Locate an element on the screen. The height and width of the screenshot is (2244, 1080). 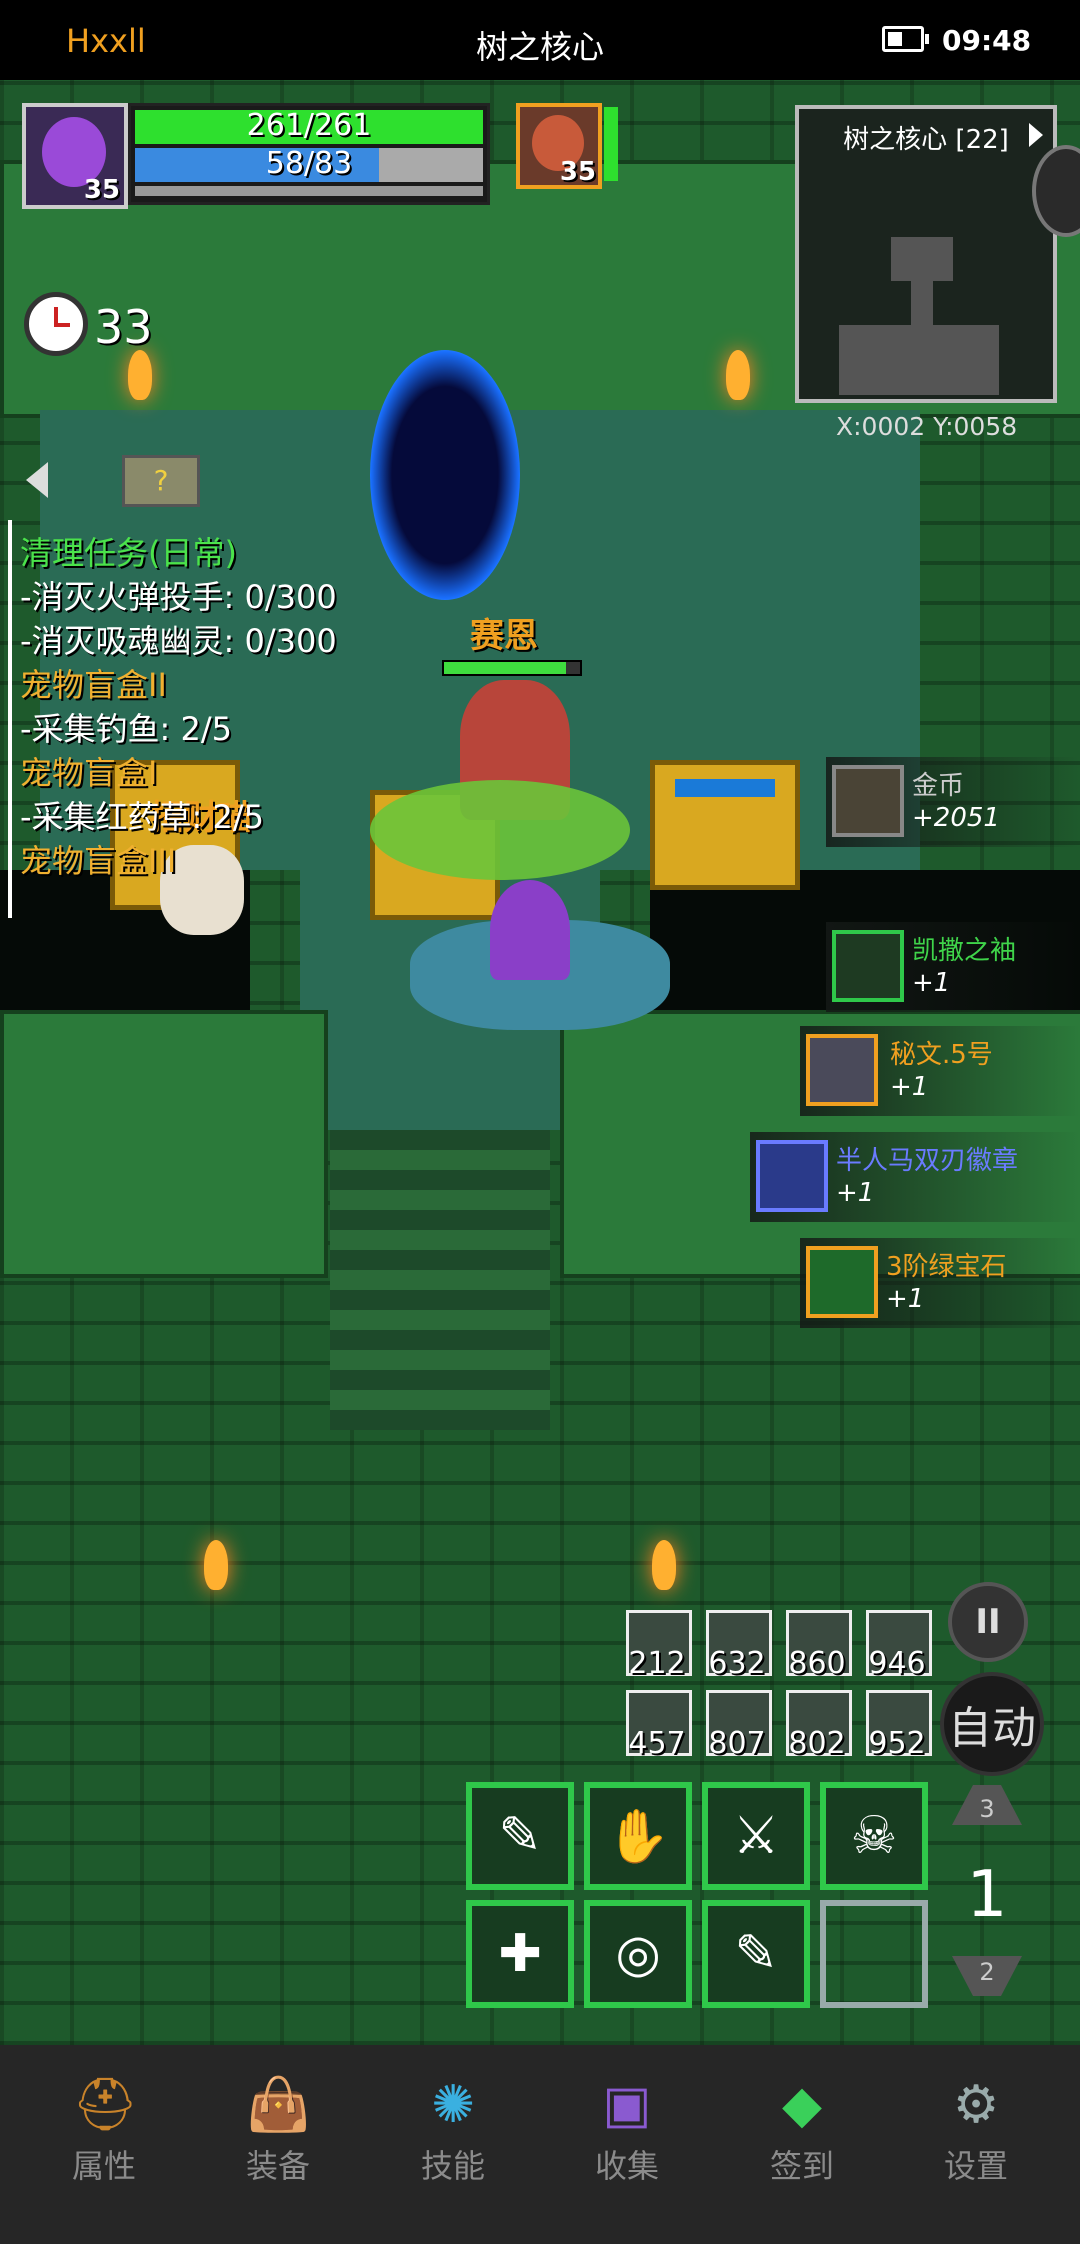
nav-equipment: 👜 装备 is located at coordinates (278, 2116).